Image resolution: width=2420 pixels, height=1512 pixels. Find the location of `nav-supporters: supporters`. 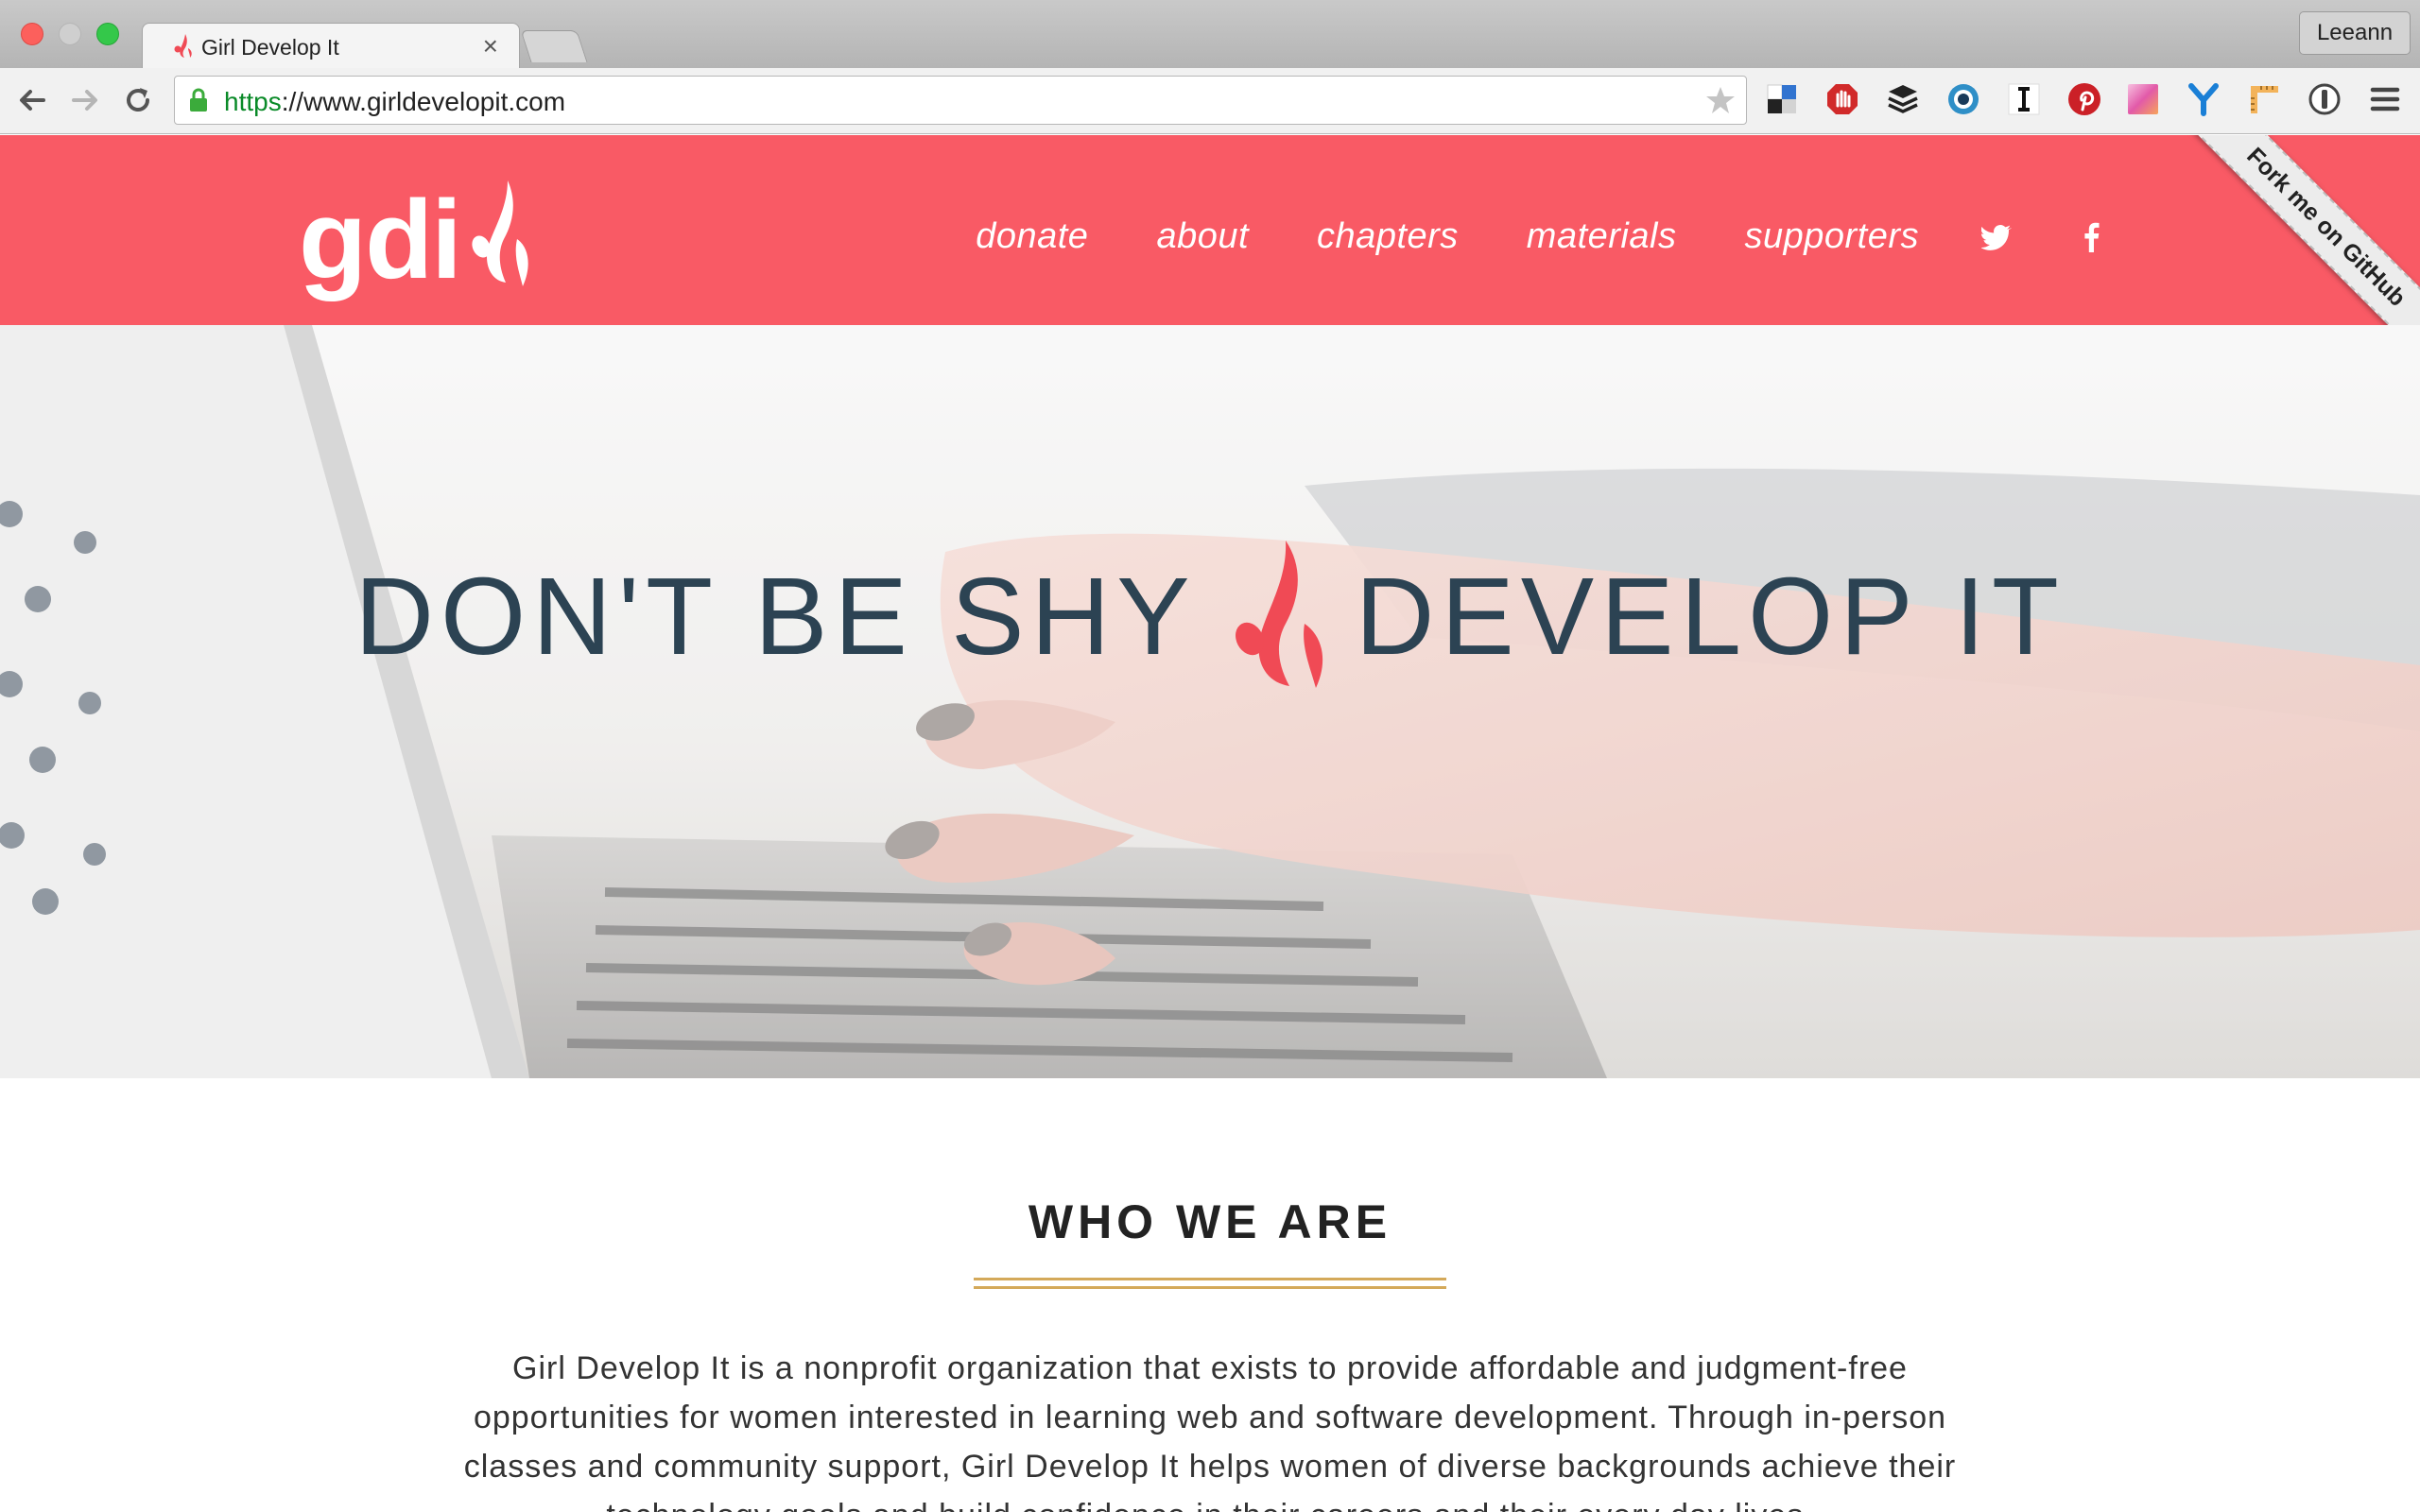

nav-supporters: supporters is located at coordinates (1831, 236).